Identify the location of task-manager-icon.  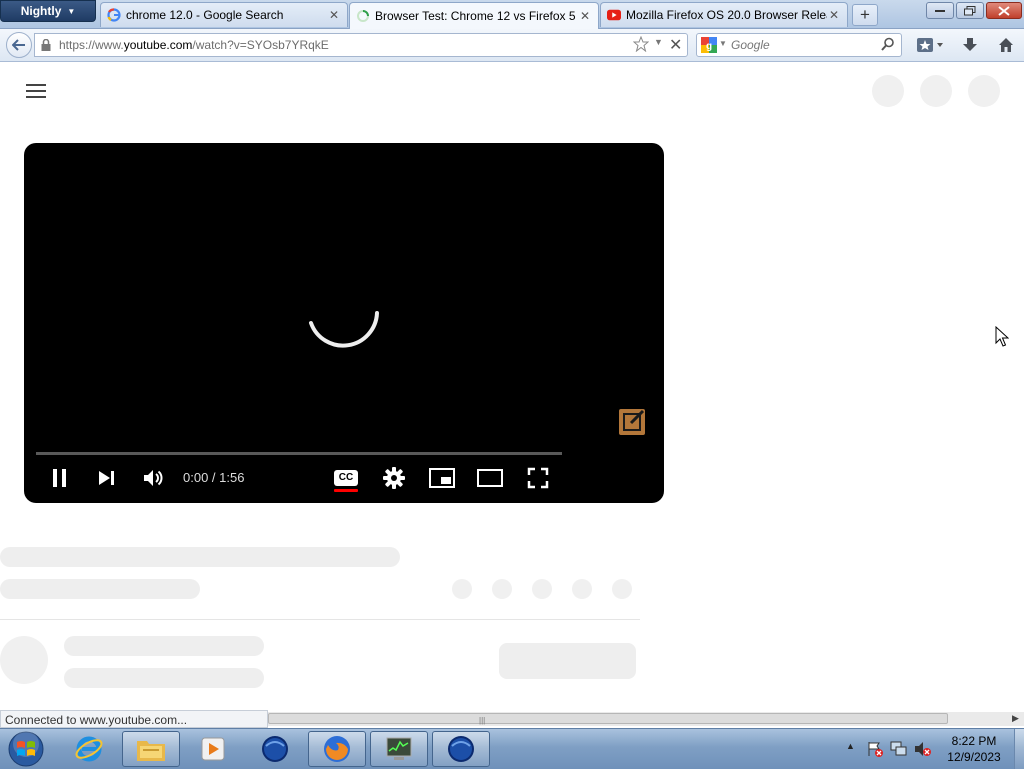
(399, 748).